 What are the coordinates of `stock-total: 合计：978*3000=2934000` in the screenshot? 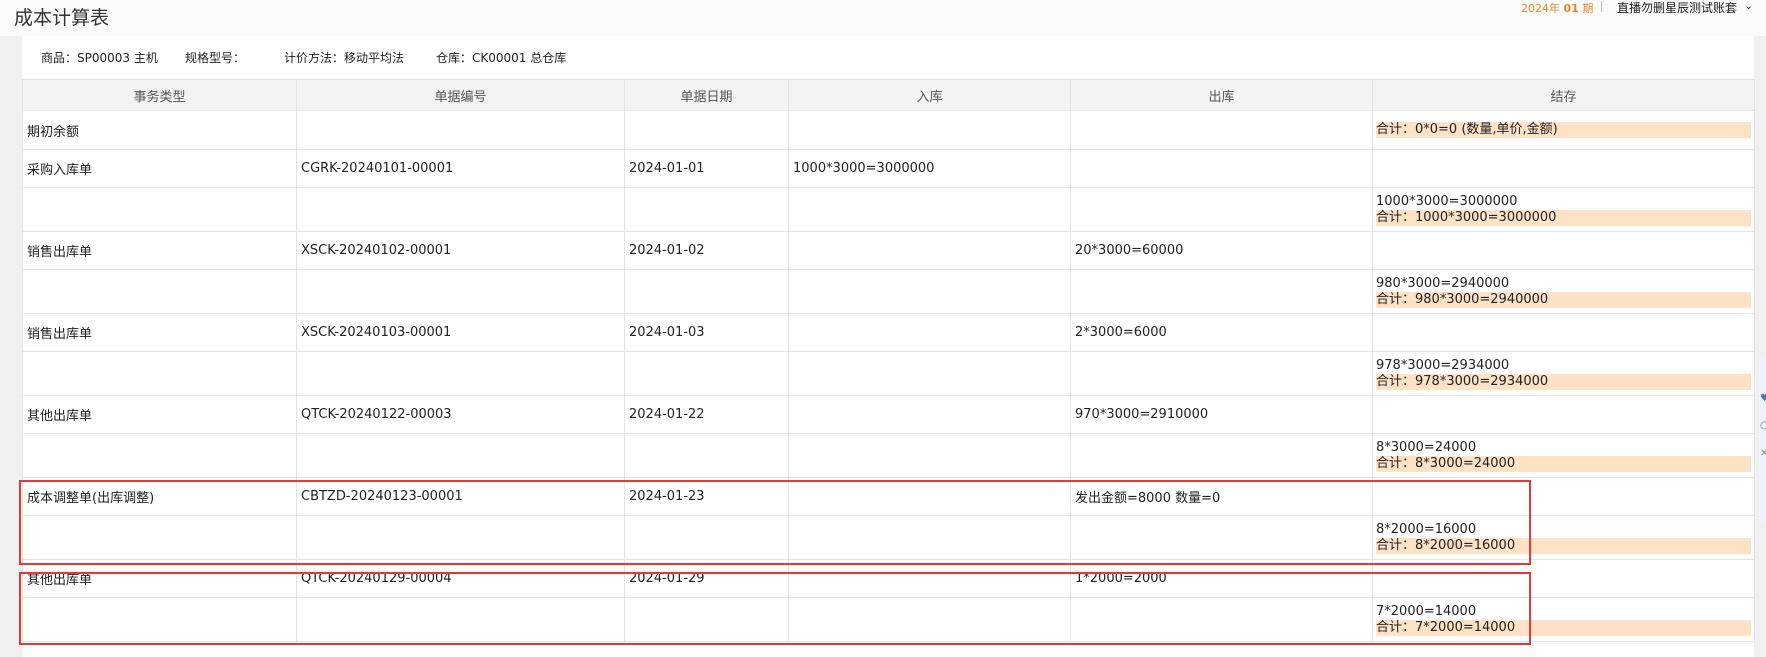 It's located at (1563, 381).